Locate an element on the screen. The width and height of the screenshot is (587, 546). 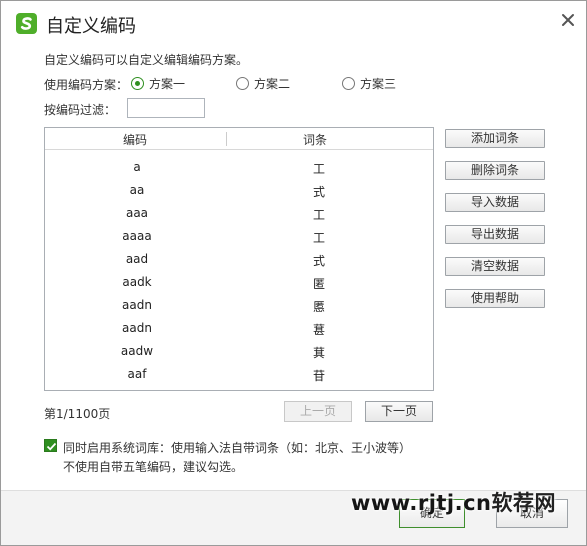
clear-data-button: 清空数据 is located at coordinates (495, 266).